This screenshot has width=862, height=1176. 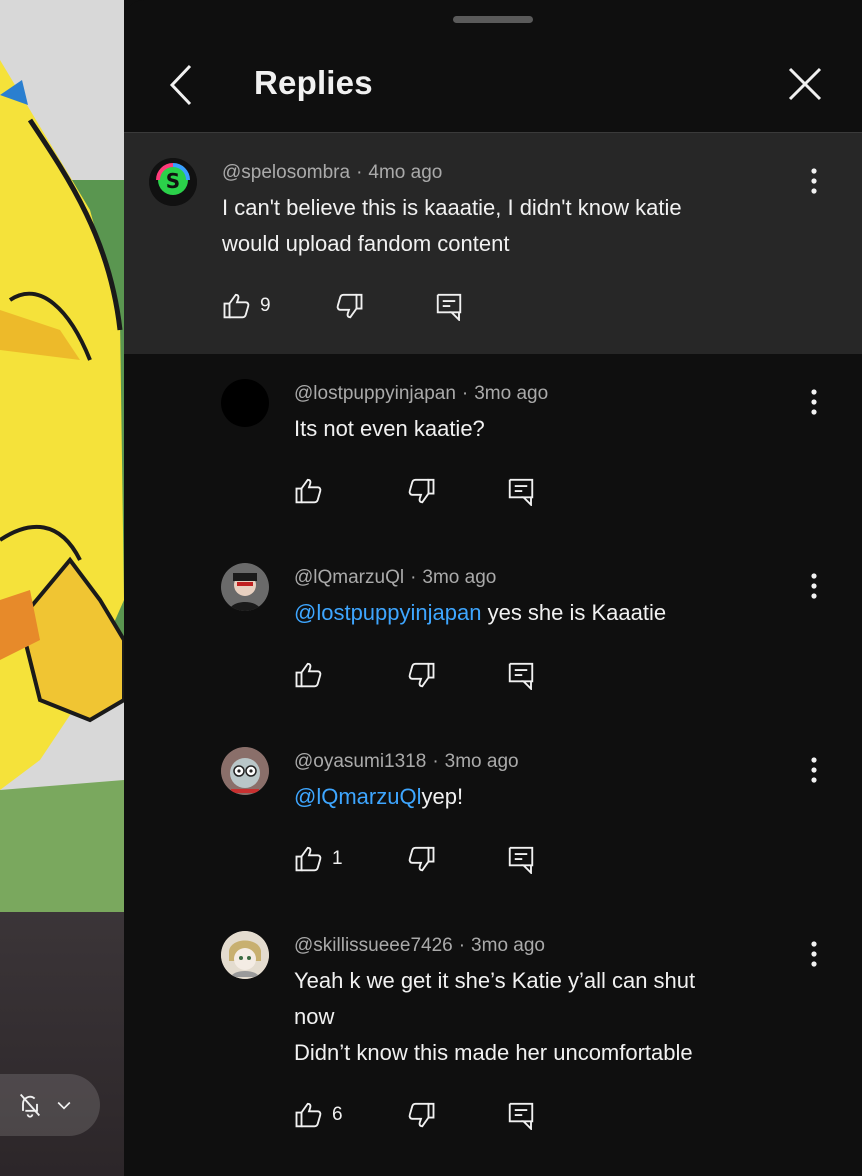 I want to click on comment-author: @skillissueee7426, so click(x=373, y=945).